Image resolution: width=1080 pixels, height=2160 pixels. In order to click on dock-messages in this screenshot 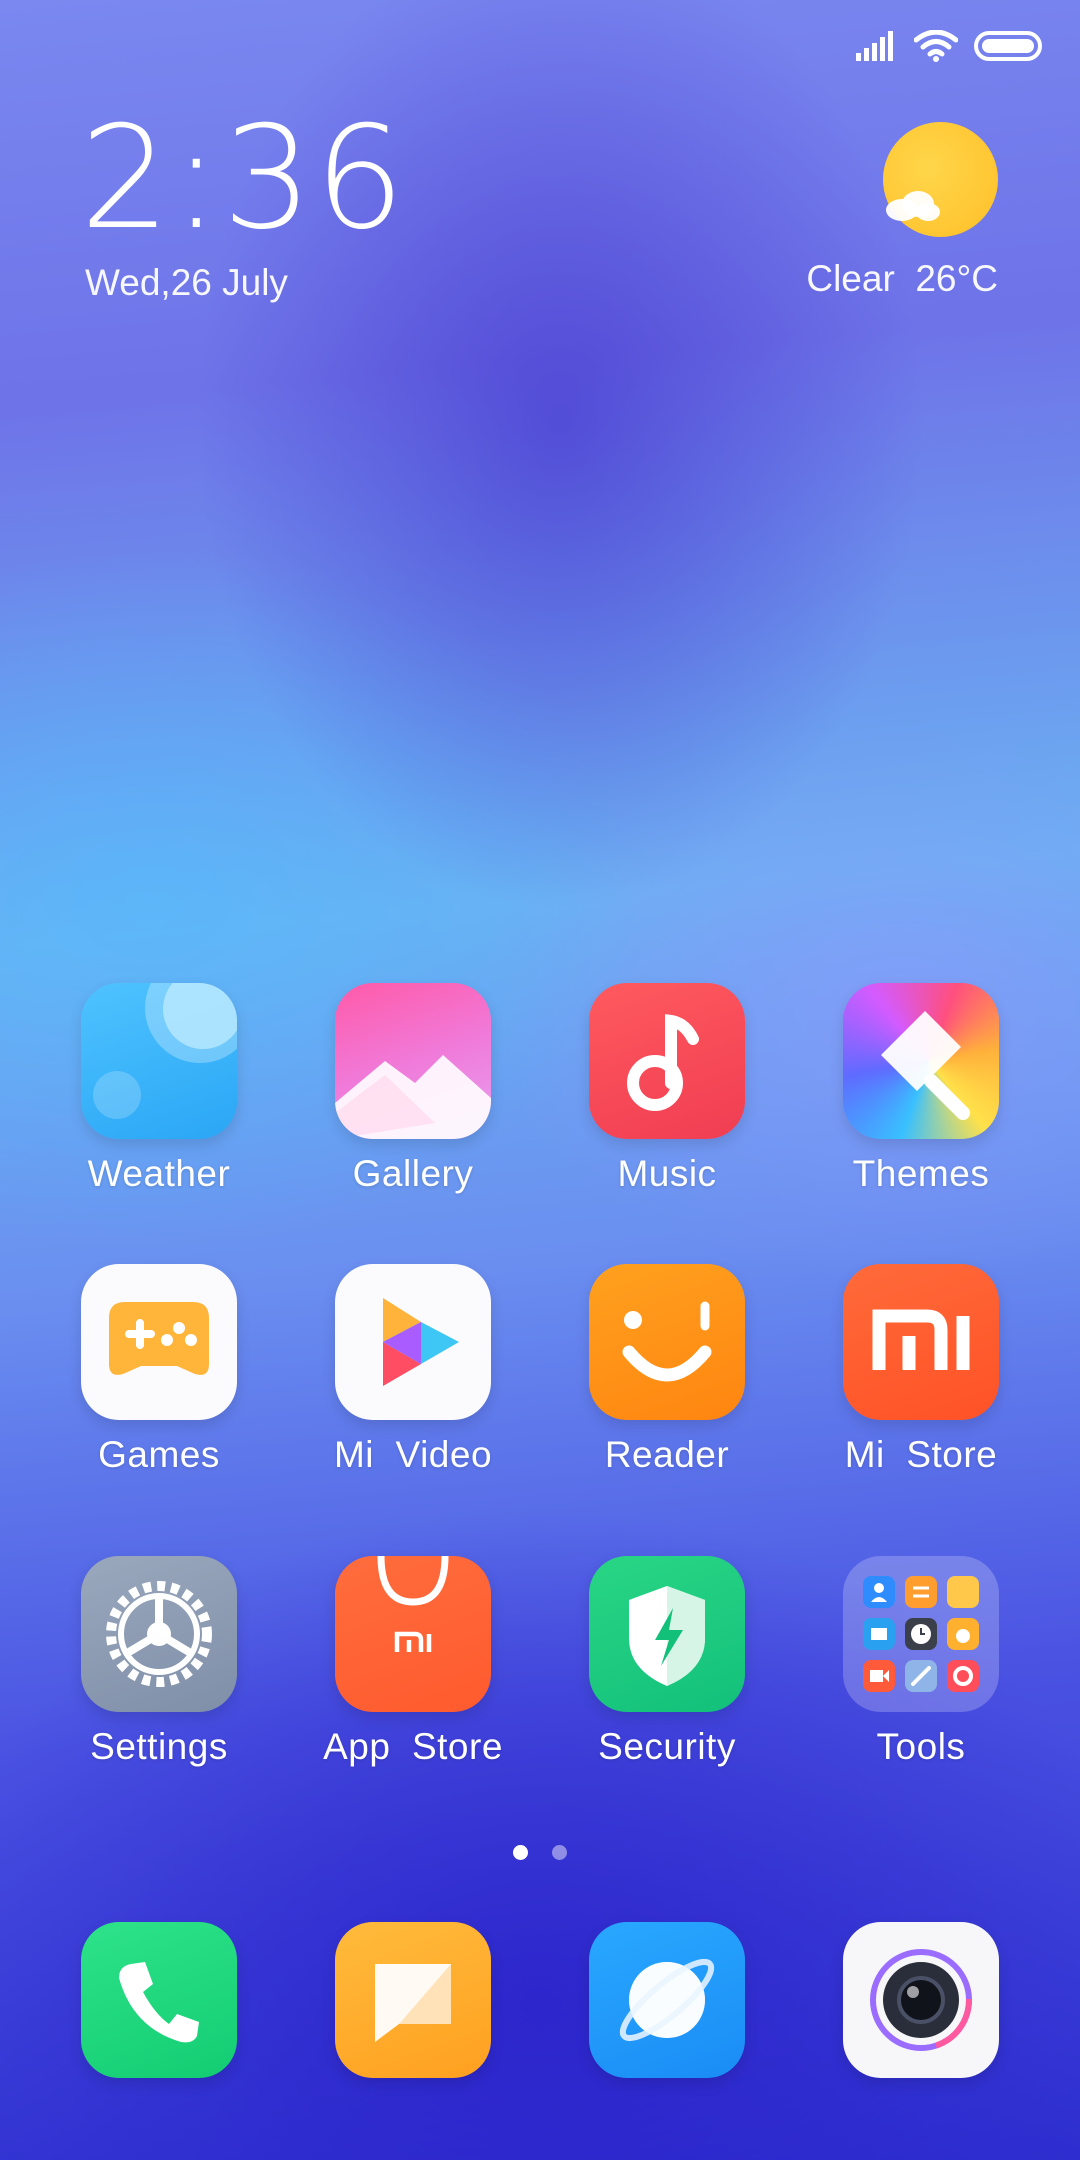, I will do `click(413, 2000)`.